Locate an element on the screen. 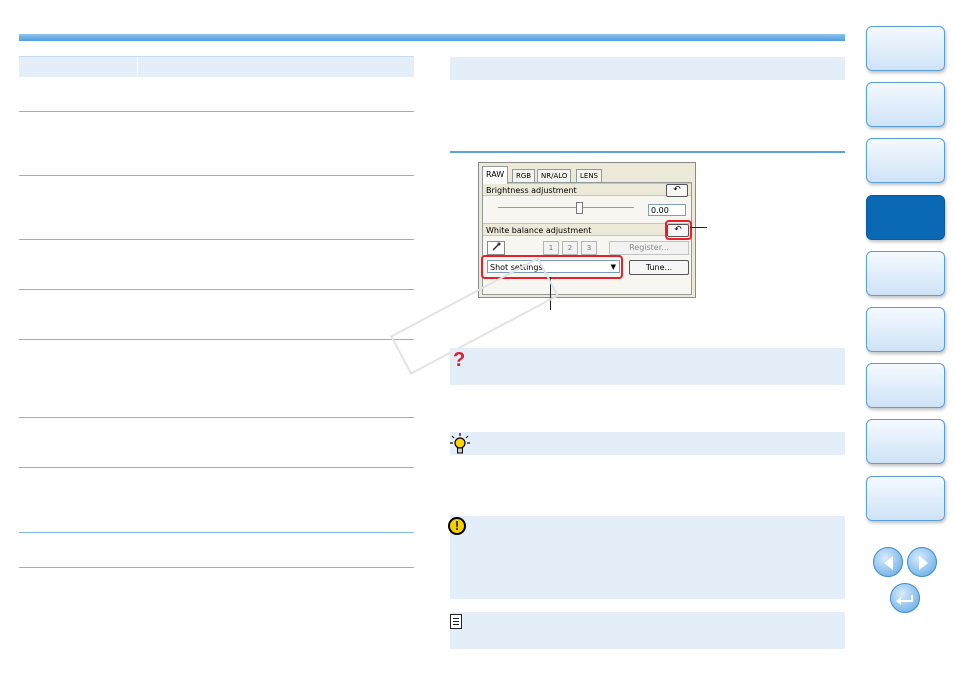  brightness-value-field: 0.00 is located at coordinates (667, 210).